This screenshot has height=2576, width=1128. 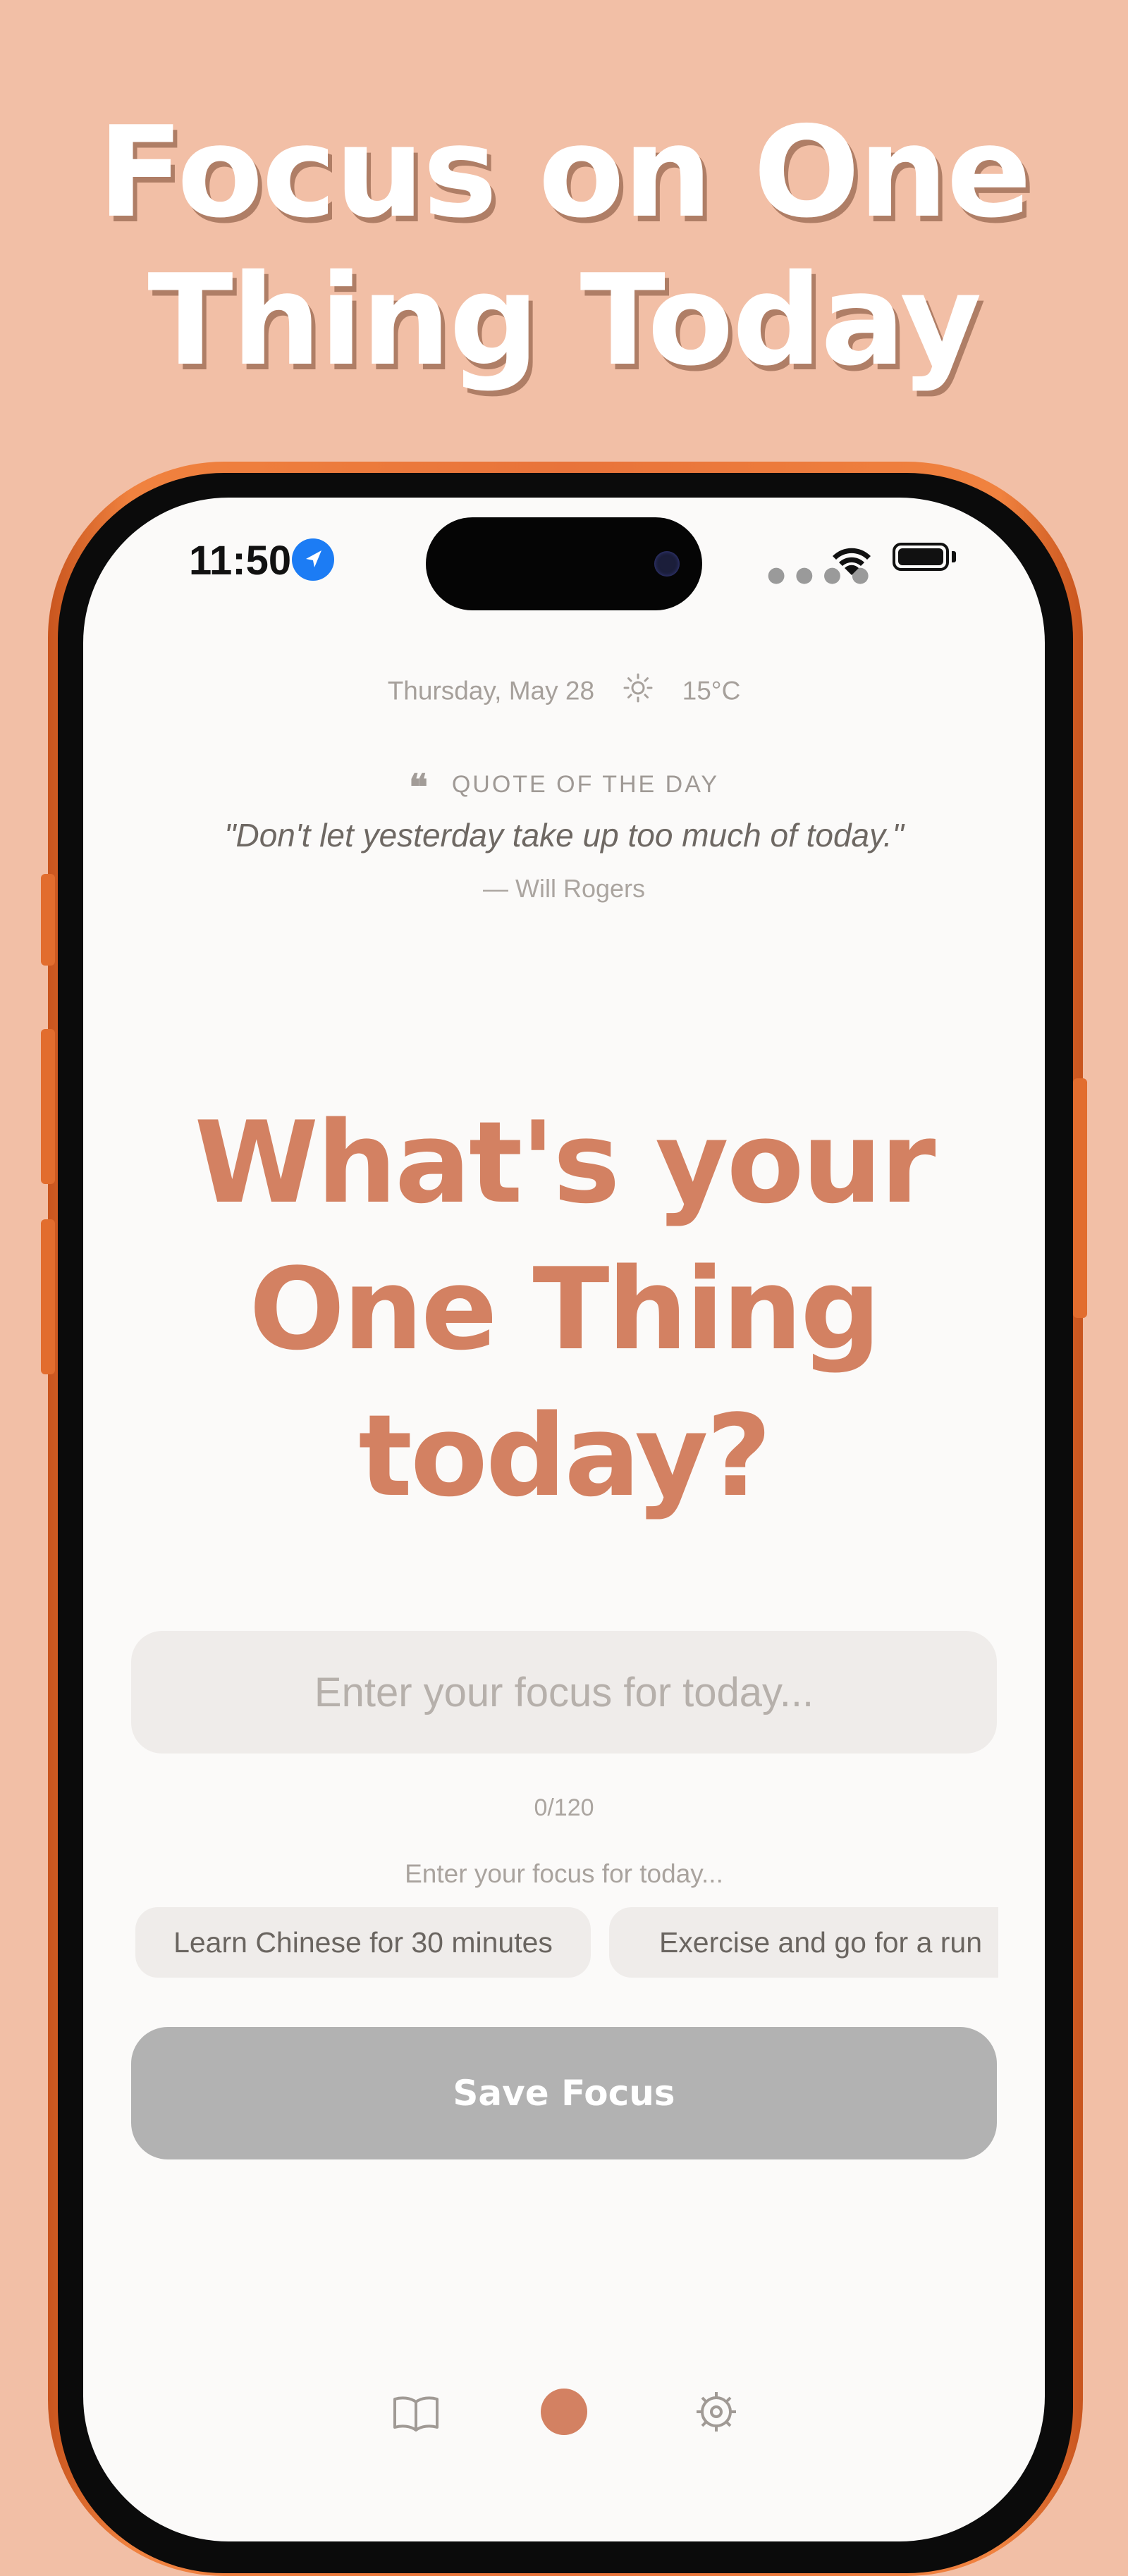 I want to click on quote-author: — Will Rogers, so click(x=564, y=889).